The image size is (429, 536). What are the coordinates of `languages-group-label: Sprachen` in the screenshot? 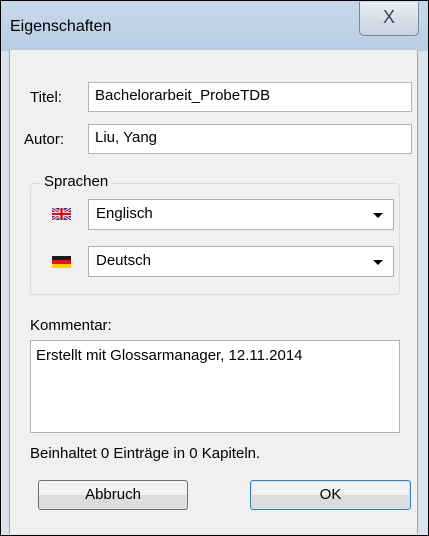 It's located at (76, 181).